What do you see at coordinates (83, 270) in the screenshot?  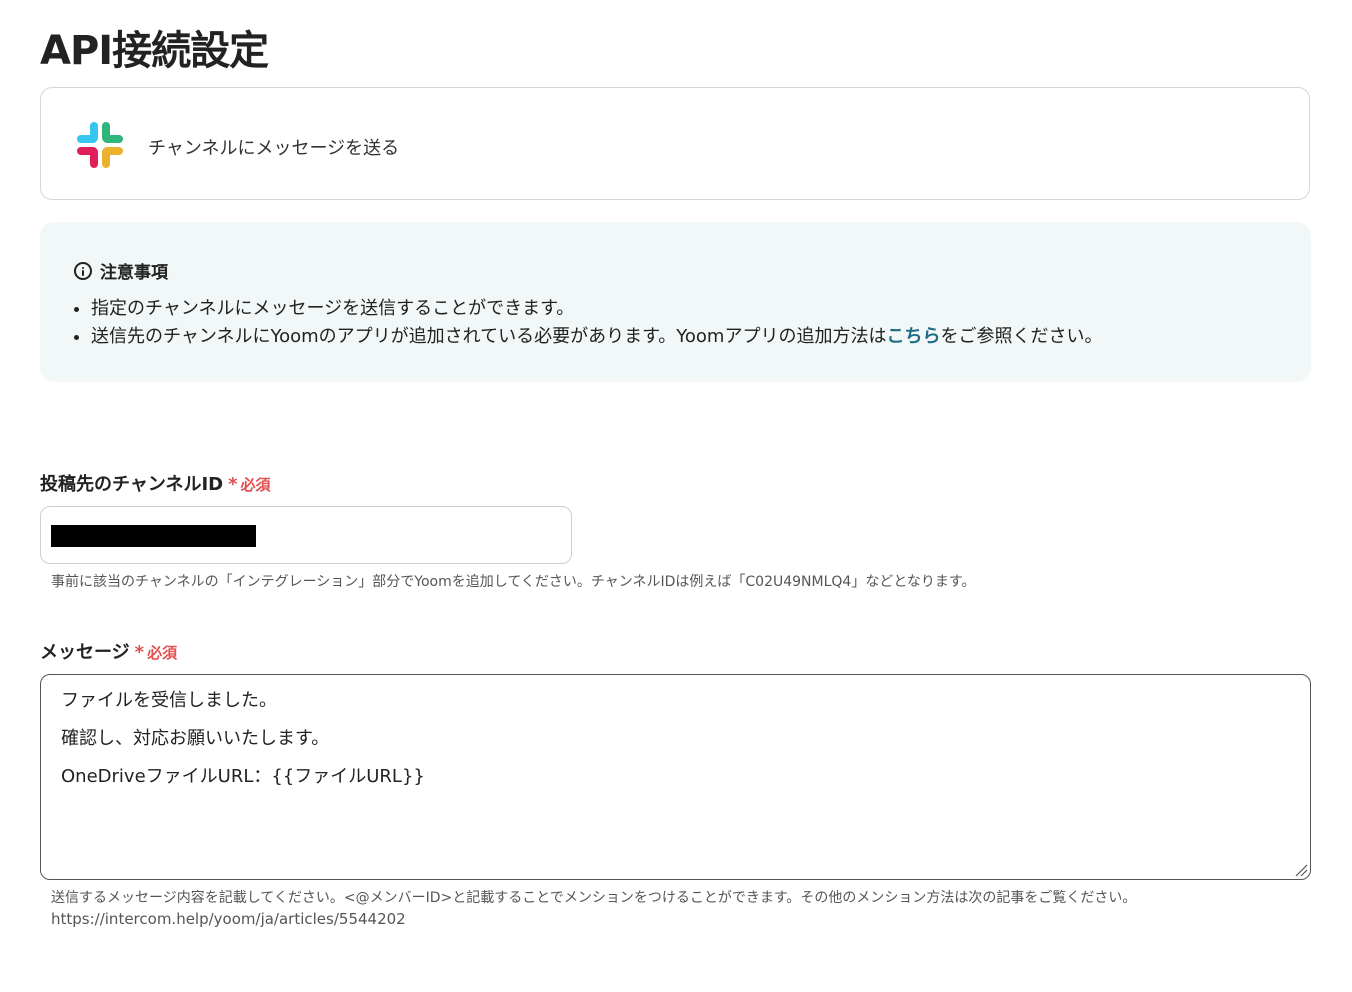 I see `info-icon` at bounding box center [83, 270].